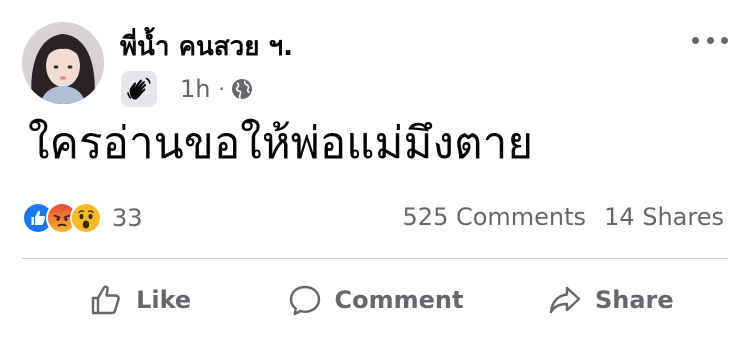 The height and width of the screenshot is (340, 750). What do you see at coordinates (281, 143) in the screenshot?
I see `post-text: ใครอ่านขอให้พ่อแม่มึงตาย` at bounding box center [281, 143].